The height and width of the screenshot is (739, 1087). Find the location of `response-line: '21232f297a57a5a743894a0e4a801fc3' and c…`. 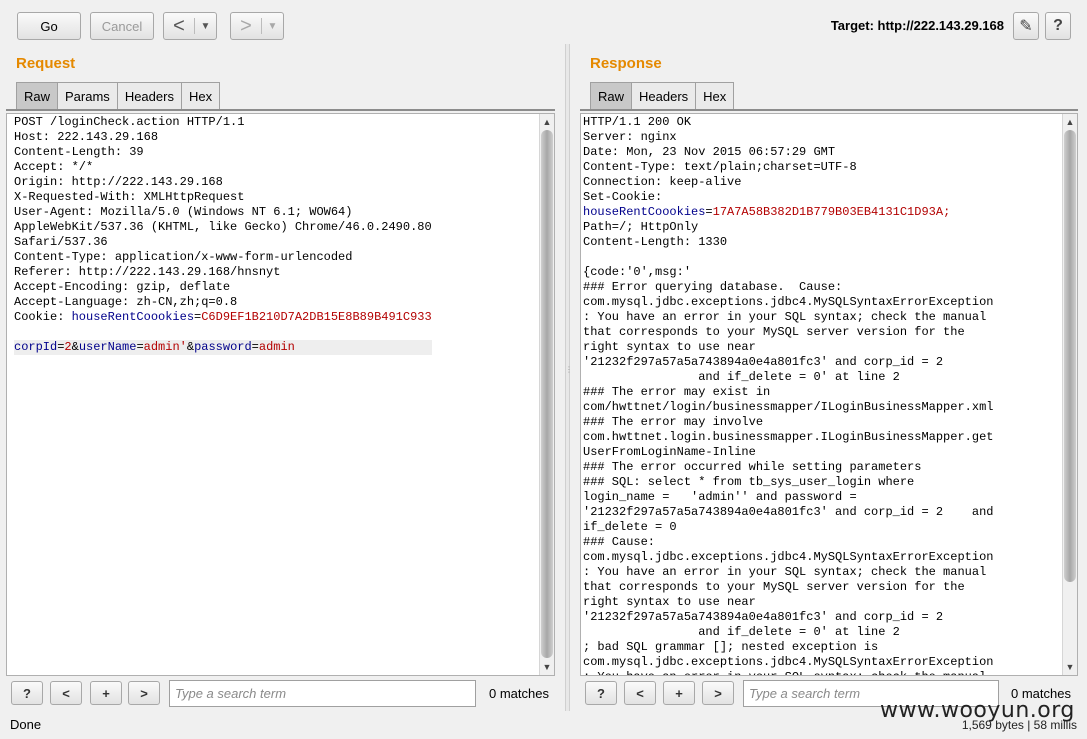

response-line: '21232f297a57a5a743894a0e4a801fc3' and c… is located at coordinates (788, 512).